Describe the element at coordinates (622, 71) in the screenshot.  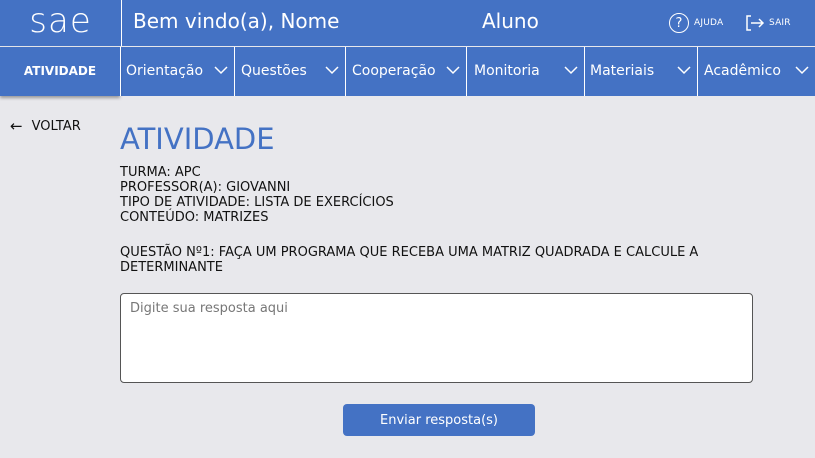
I see `nav-item-label: Materiais` at that location.